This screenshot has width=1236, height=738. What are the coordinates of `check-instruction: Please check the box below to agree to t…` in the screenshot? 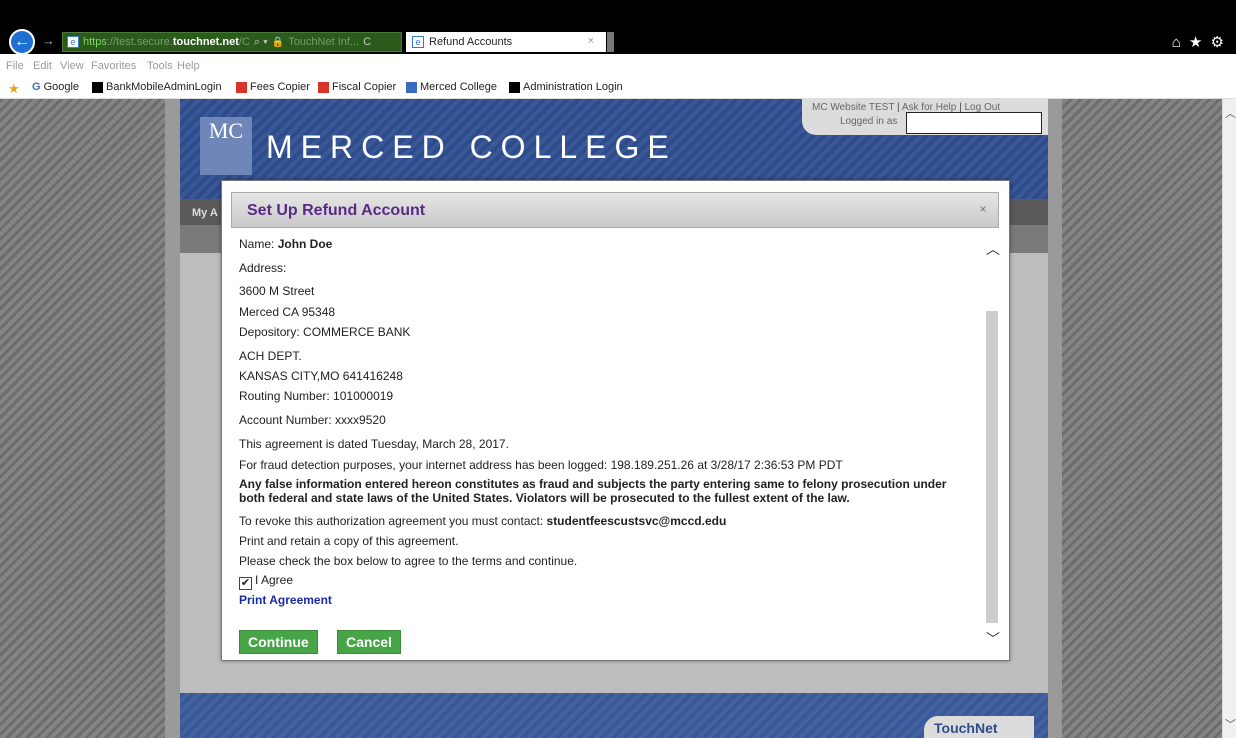 It's located at (408, 561).